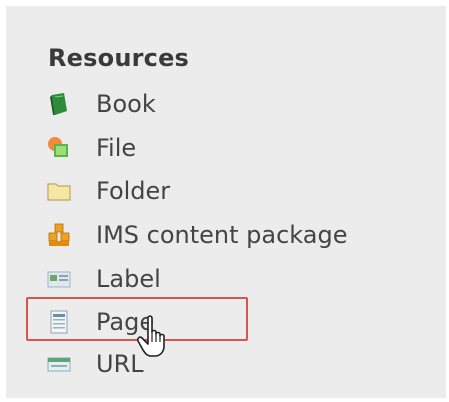 Image resolution: width=449 pixels, height=402 pixels. What do you see at coordinates (126, 104) in the screenshot?
I see `resource-item-label: Book` at bounding box center [126, 104].